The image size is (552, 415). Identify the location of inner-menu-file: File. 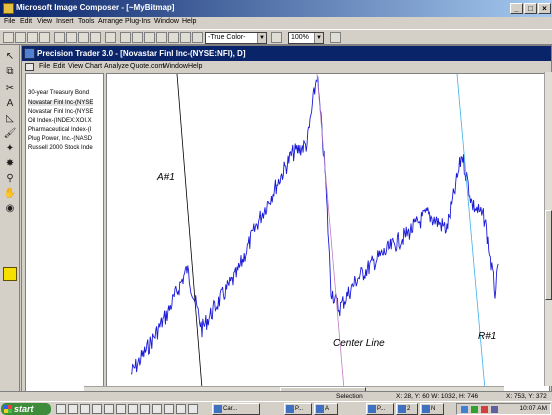
(44, 66).